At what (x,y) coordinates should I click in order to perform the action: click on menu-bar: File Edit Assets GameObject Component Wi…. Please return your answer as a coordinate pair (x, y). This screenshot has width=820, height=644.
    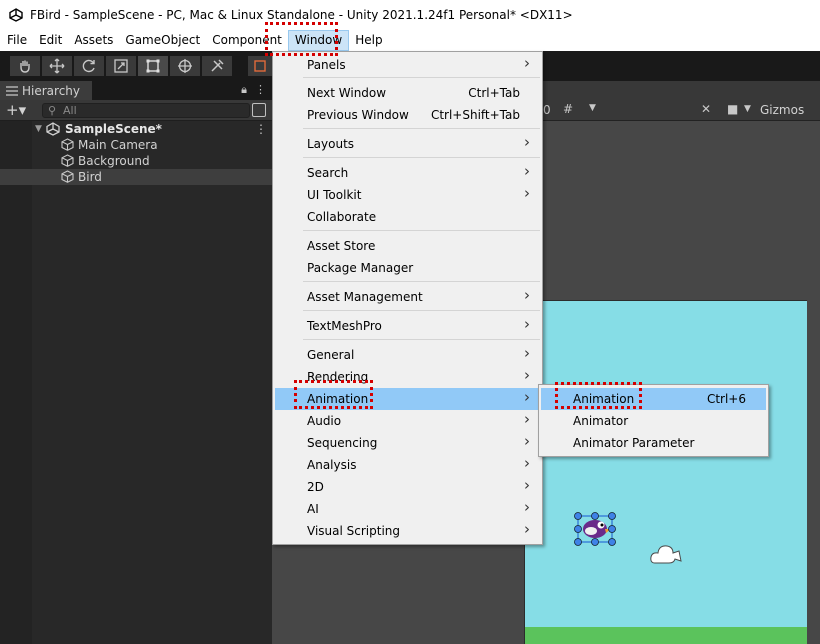
    Looking at the image, I should click on (410, 40).